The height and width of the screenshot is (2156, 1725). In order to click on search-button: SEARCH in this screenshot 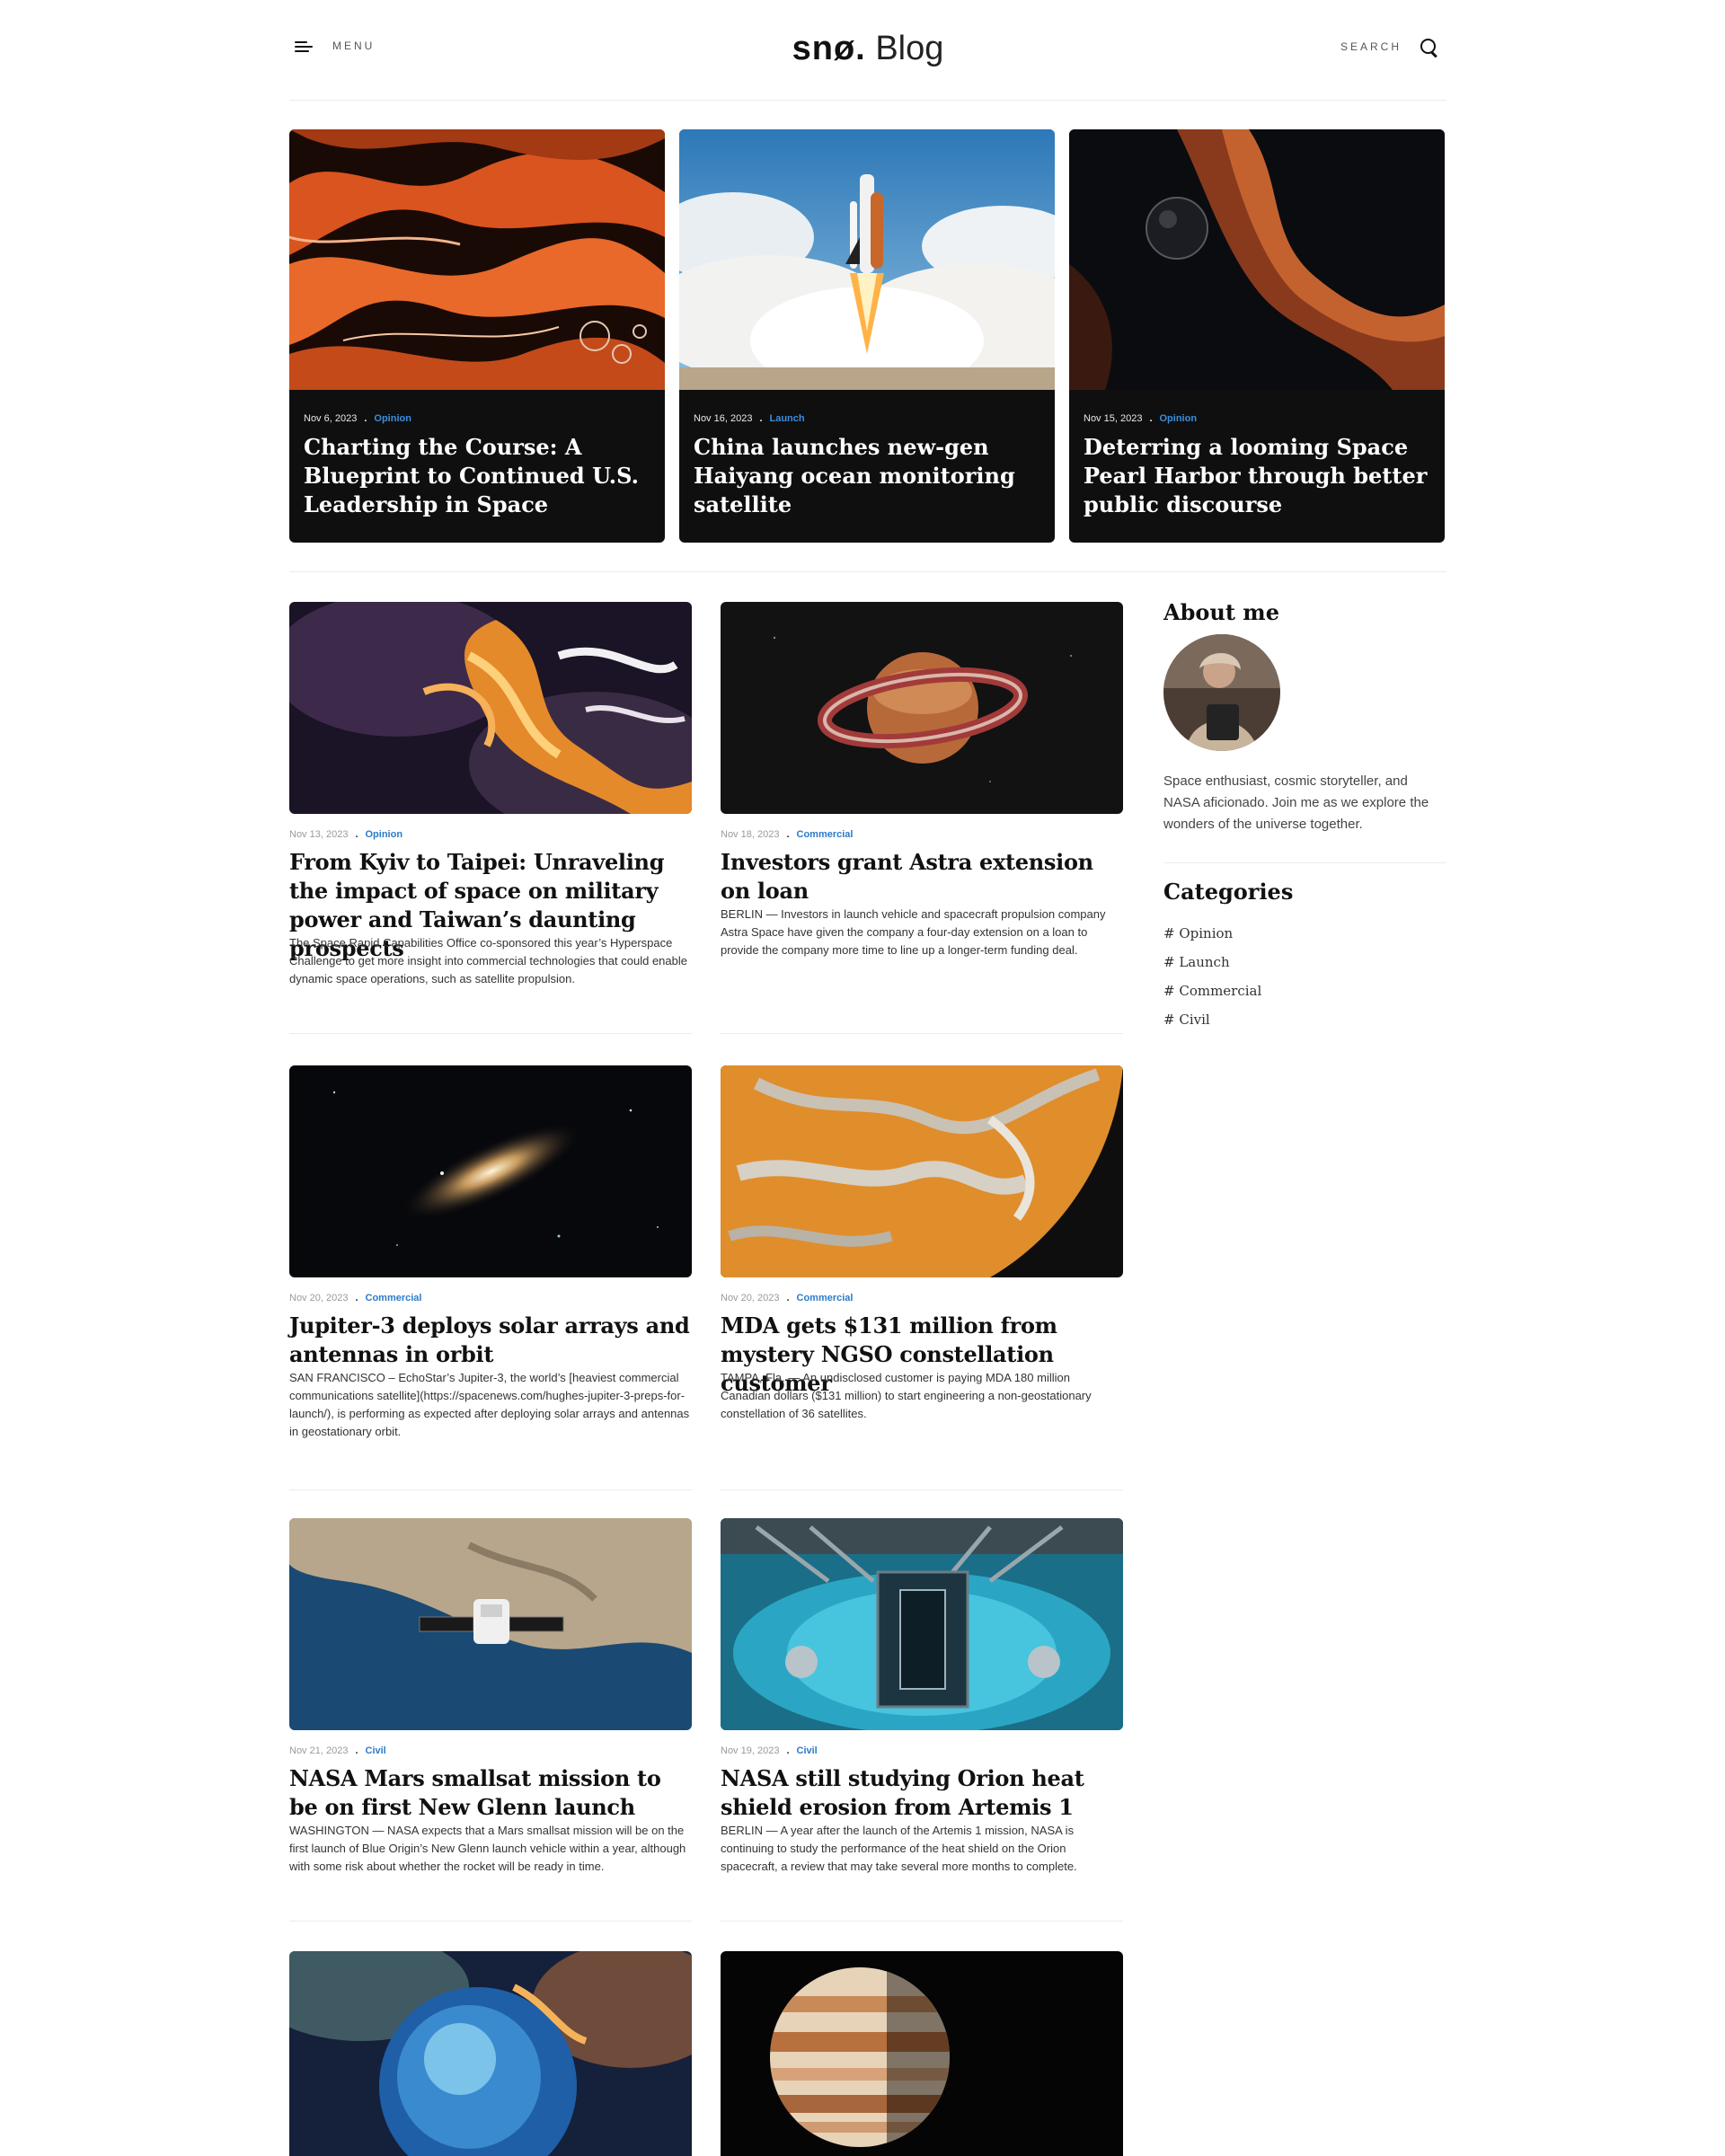, I will do `click(1389, 47)`.